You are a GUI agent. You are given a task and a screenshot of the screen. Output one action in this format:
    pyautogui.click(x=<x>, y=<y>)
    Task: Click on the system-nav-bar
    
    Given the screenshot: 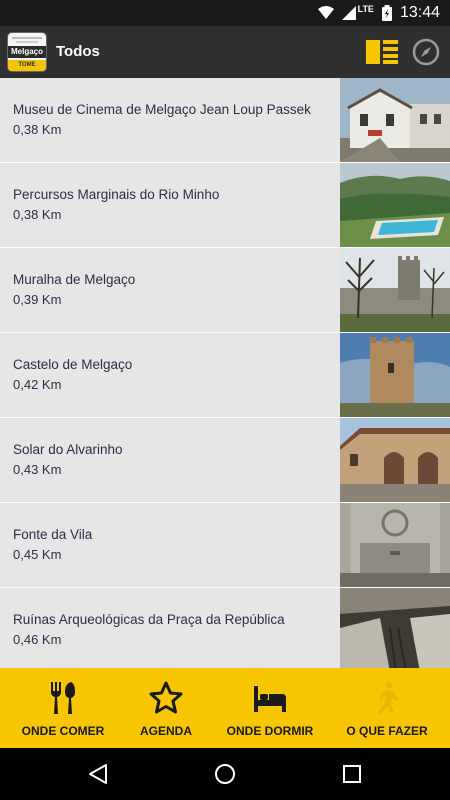 What is the action you would take?
    pyautogui.click(x=225, y=774)
    